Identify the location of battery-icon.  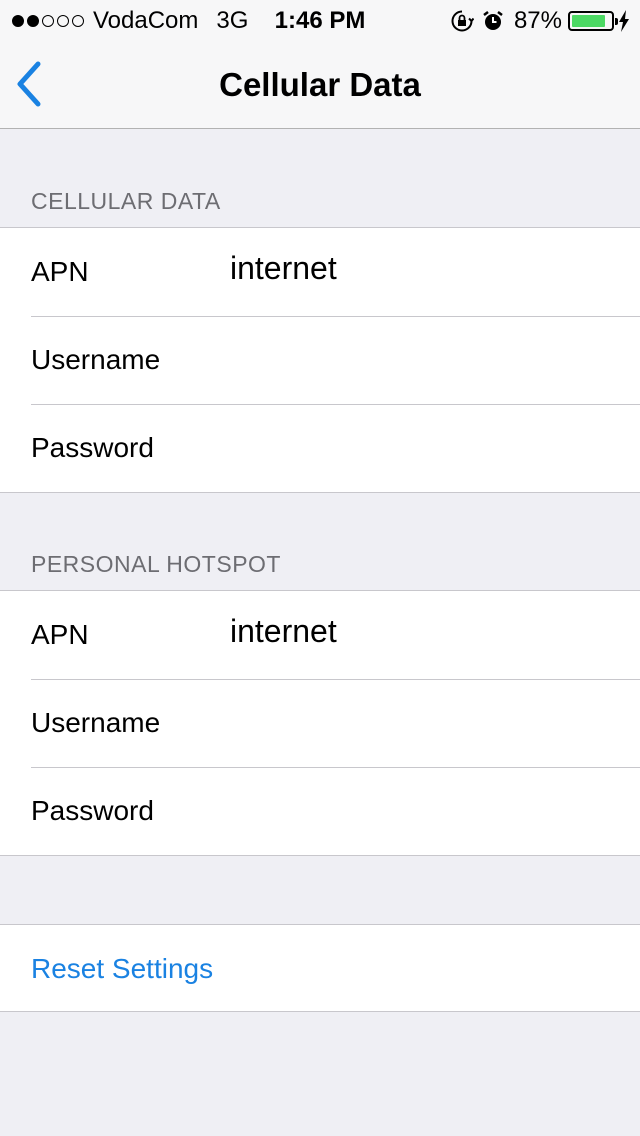
(593, 21).